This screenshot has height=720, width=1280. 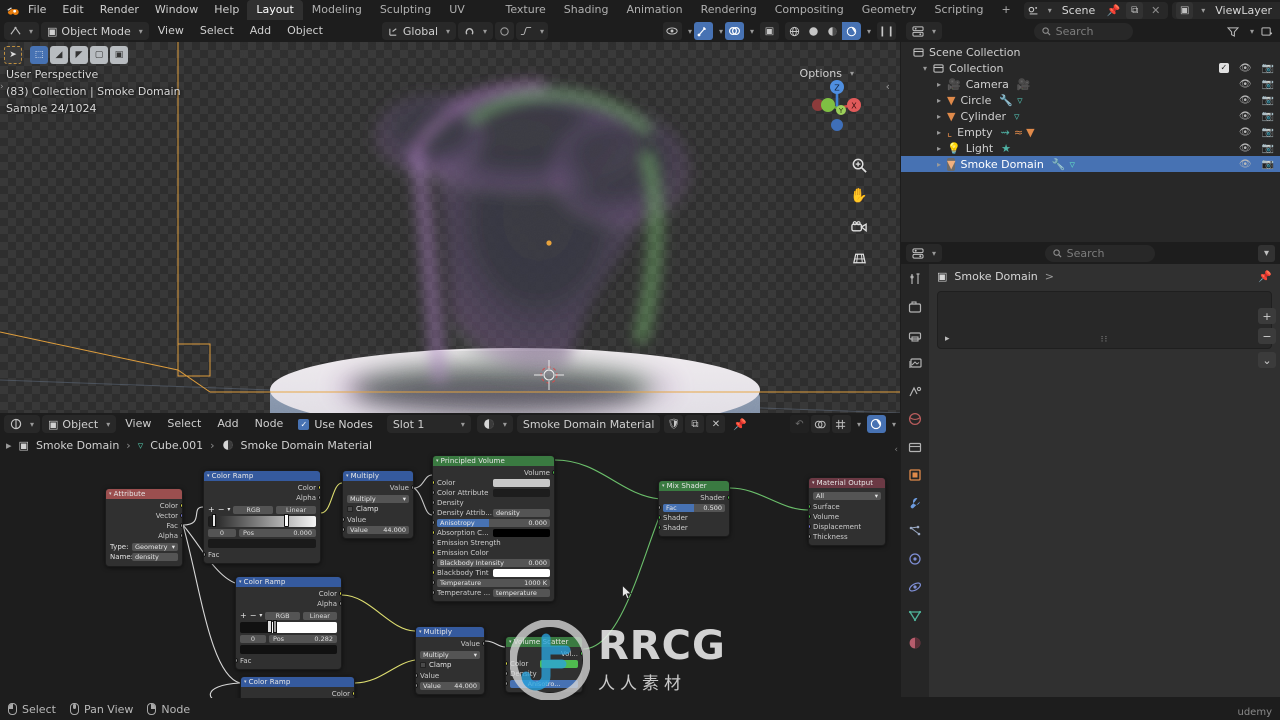 What do you see at coordinates (526, 18) in the screenshot?
I see `tab-texture-paint: Texture Paint` at bounding box center [526, 18].